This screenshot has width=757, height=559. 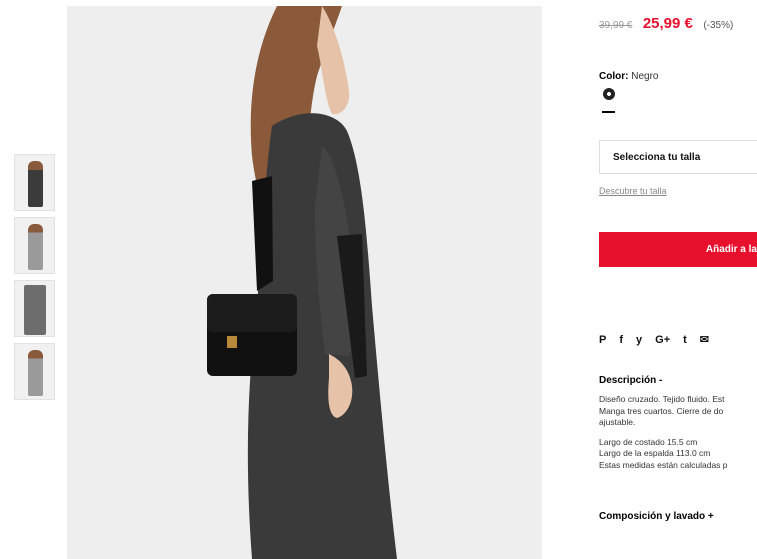 What do you see at coordinates (630, 380) in the screenshot?
I see `description-title: Descripción -` at bounding box center [630, 380].